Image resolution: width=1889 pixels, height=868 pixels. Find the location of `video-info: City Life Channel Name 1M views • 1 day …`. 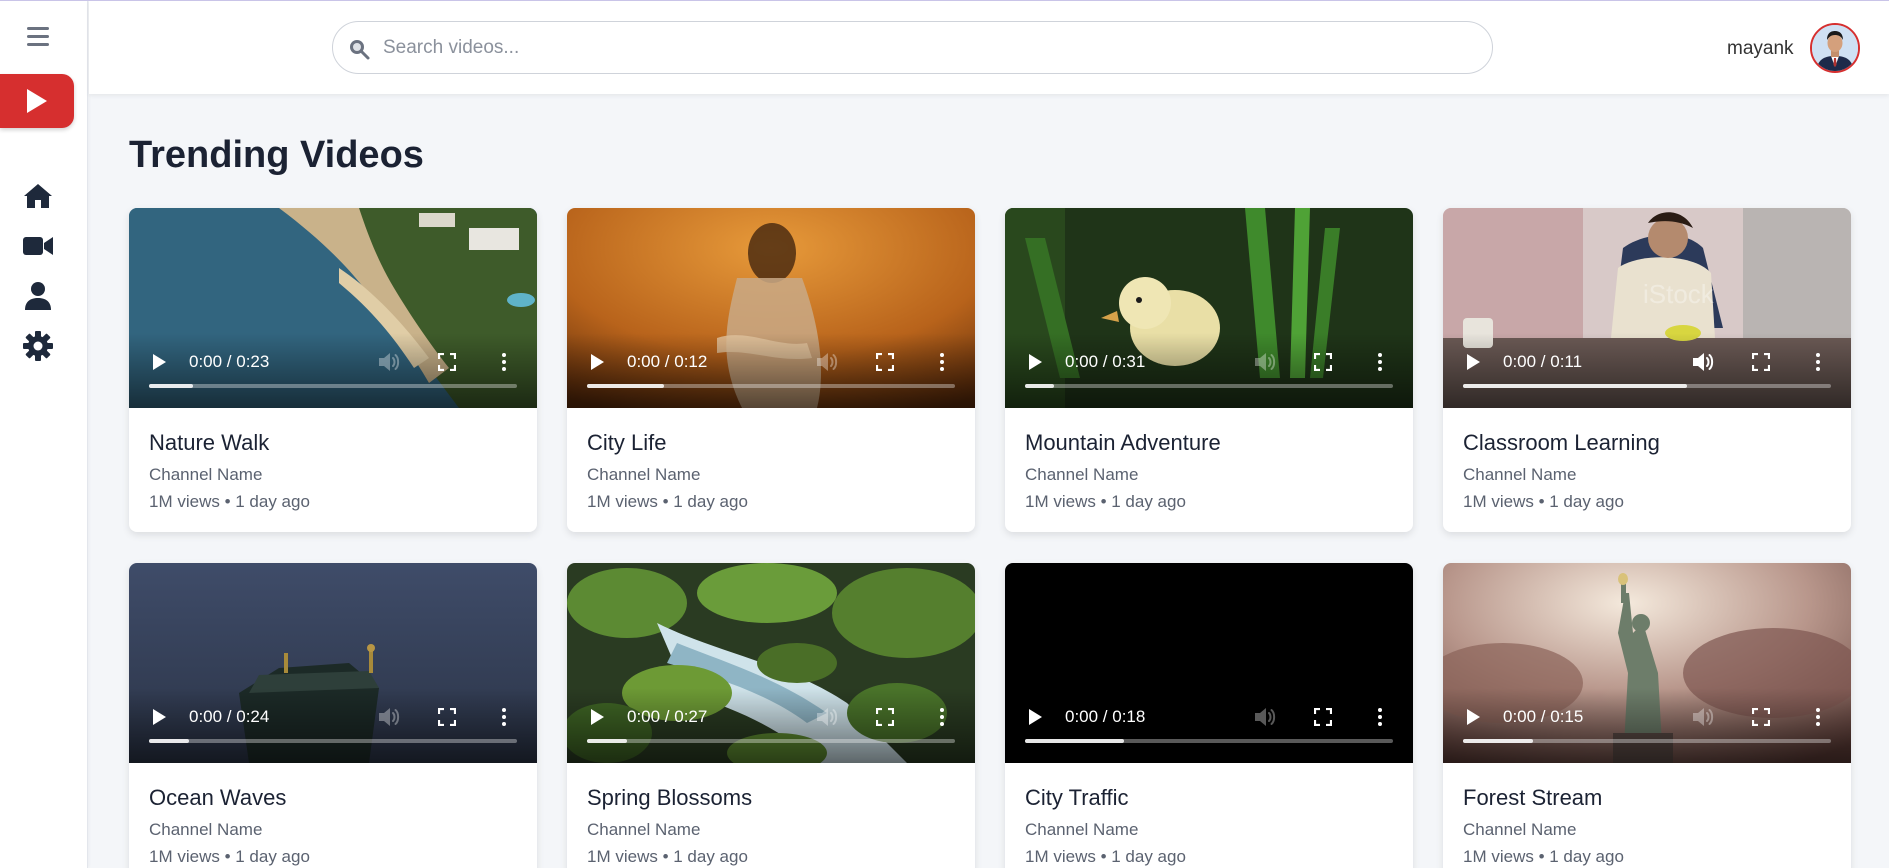

video-info: City Life Channel Name 1M views • 1 day … is located at coordinates (771, 470).